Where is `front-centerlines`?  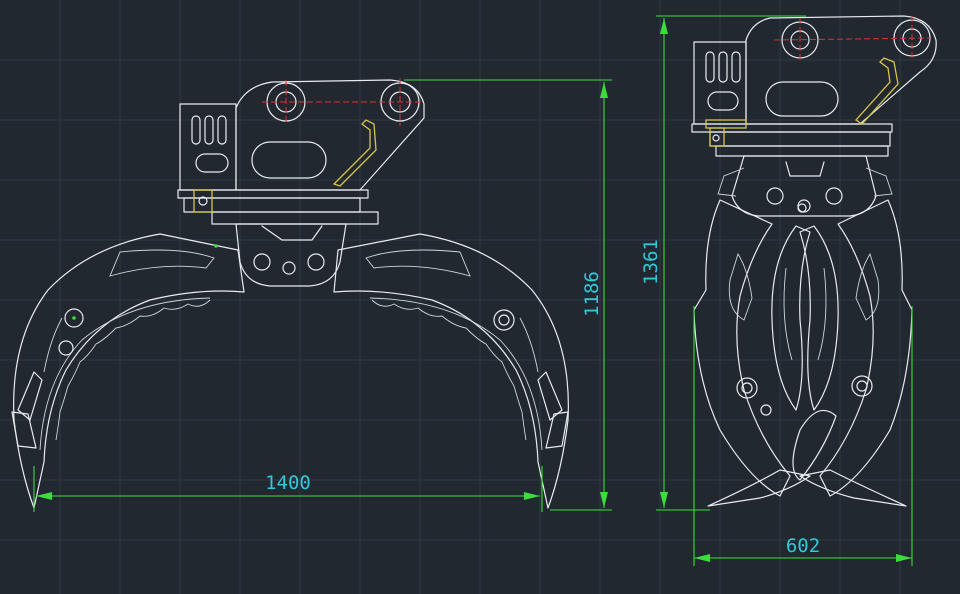
front-centerlines is located at coordinates (343, 102).